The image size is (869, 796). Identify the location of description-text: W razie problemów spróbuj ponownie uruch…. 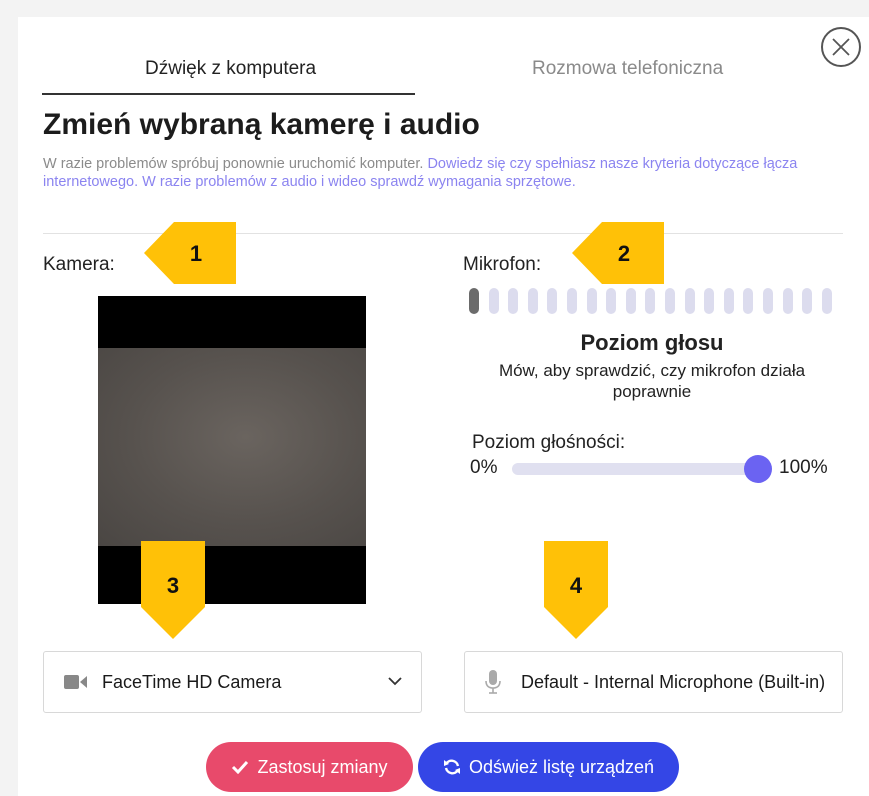
(233, 164).